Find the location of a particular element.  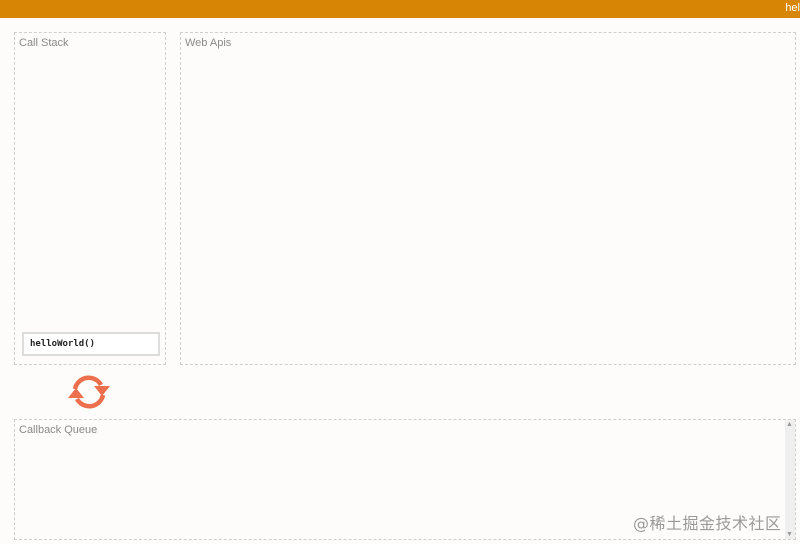

watermark: @稀土掘金技术社区 is located at coordinates (707, 523).